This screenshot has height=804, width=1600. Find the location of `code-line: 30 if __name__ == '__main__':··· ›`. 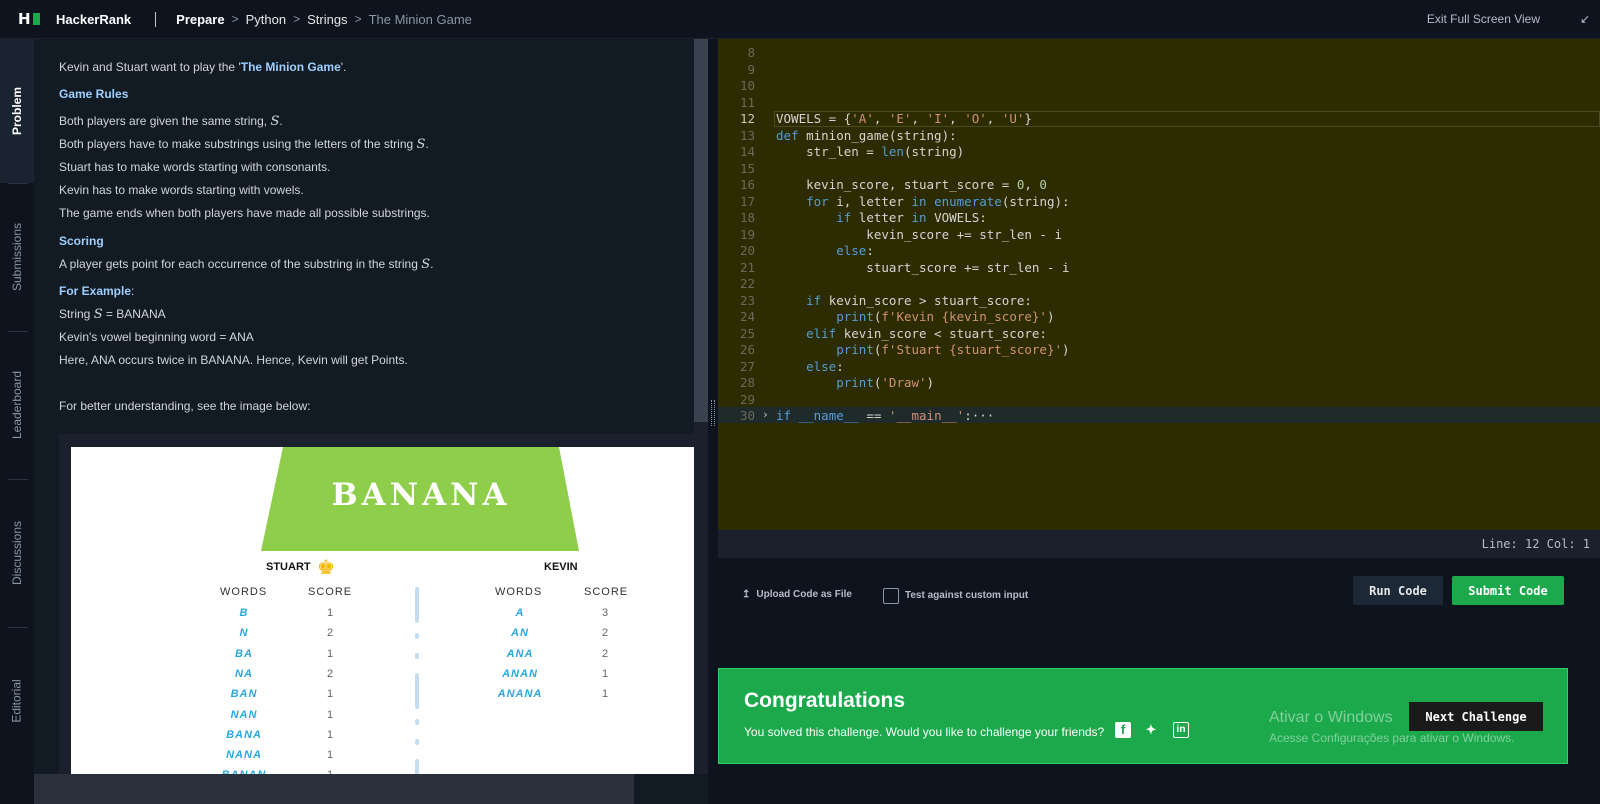

code-line: 30 if __name__ == '__main__':··· › is located at coordinates (1159, 416).